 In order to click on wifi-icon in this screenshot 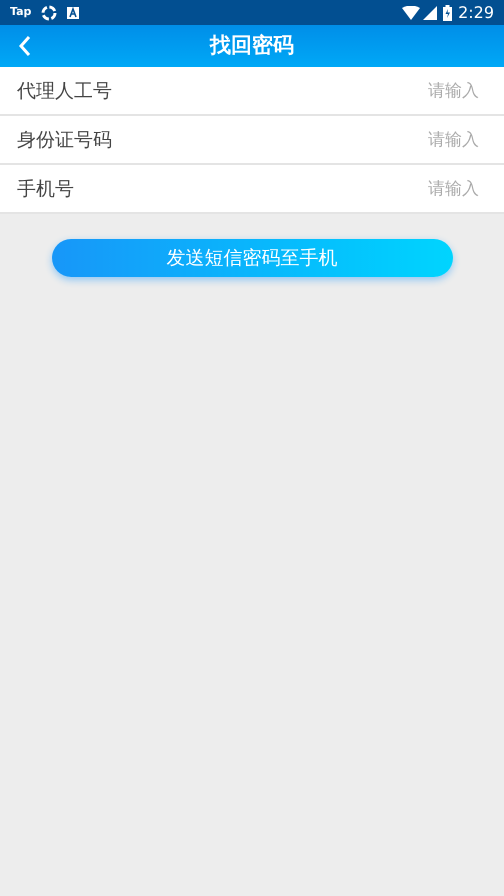, I will do `click(411, 13)`.